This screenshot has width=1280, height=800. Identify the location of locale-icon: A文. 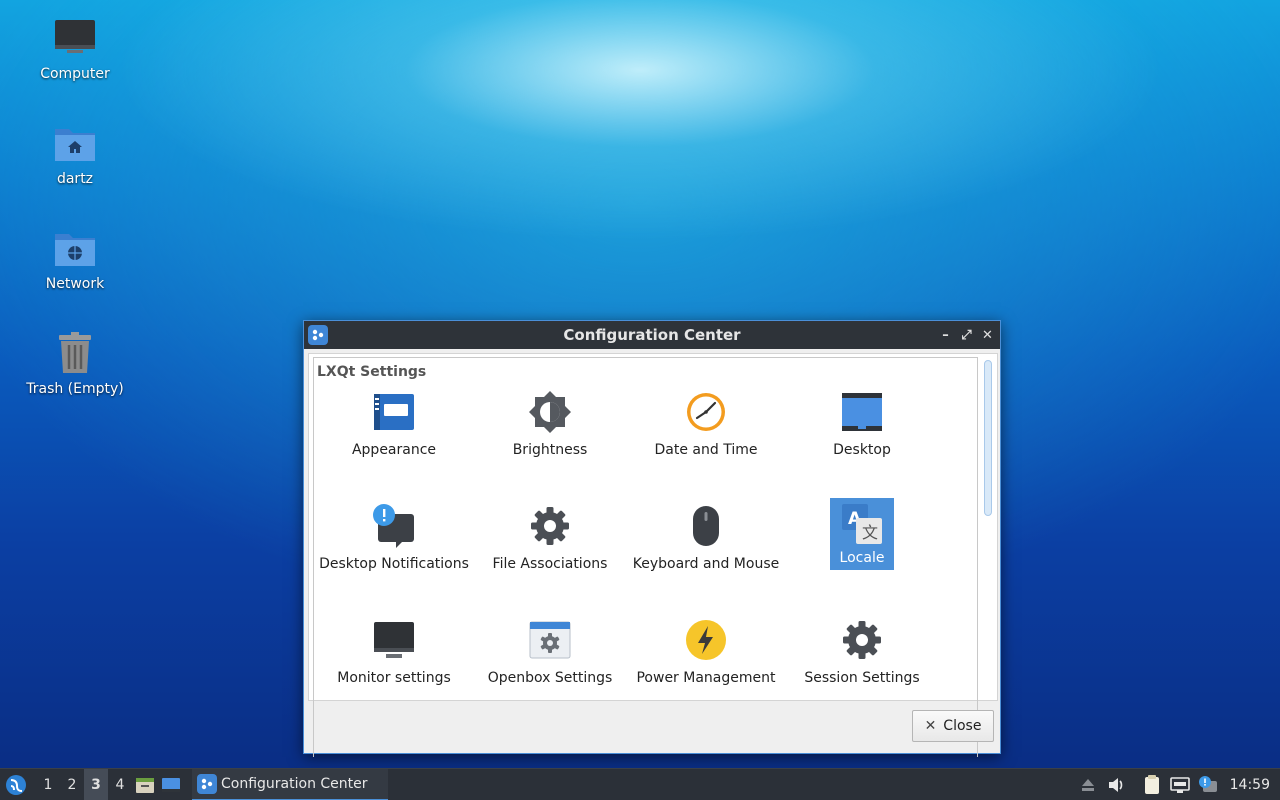
(862, 524).